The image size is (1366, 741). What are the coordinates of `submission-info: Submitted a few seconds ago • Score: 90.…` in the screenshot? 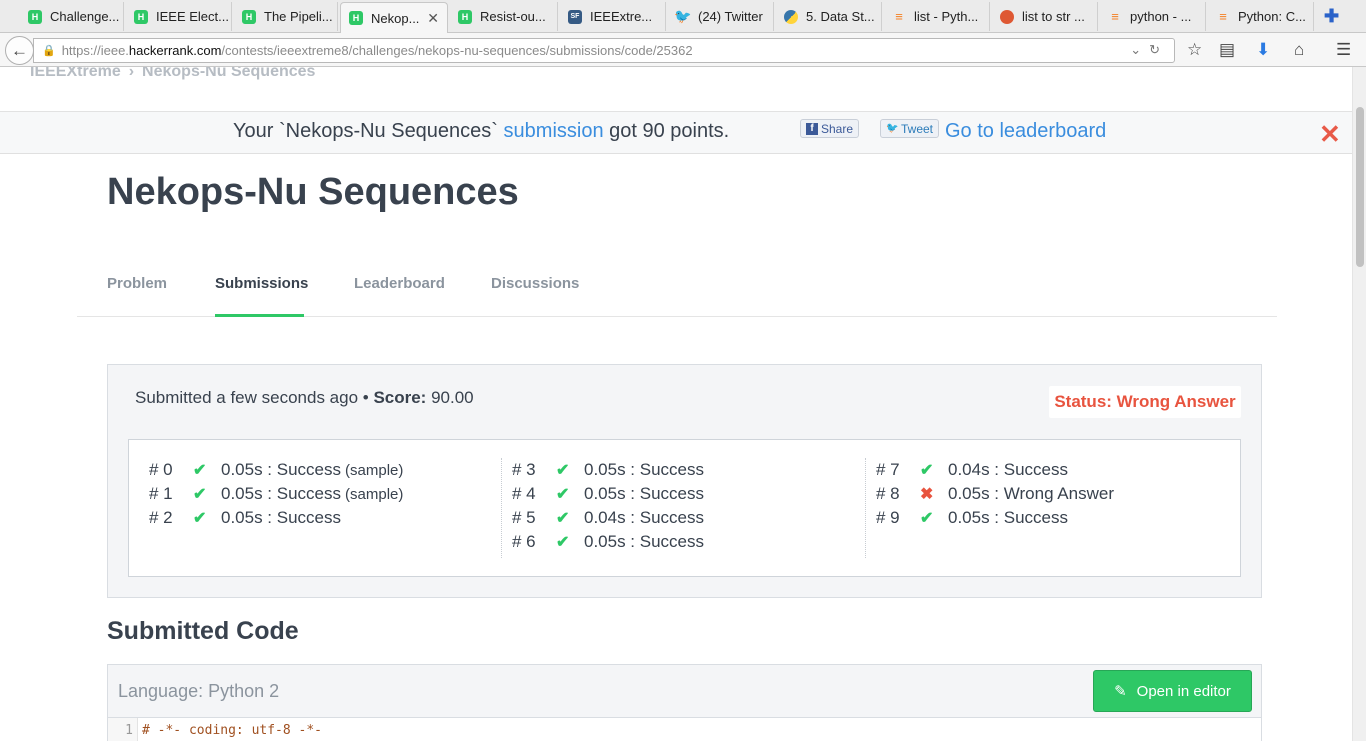 It's located at (304, 397).